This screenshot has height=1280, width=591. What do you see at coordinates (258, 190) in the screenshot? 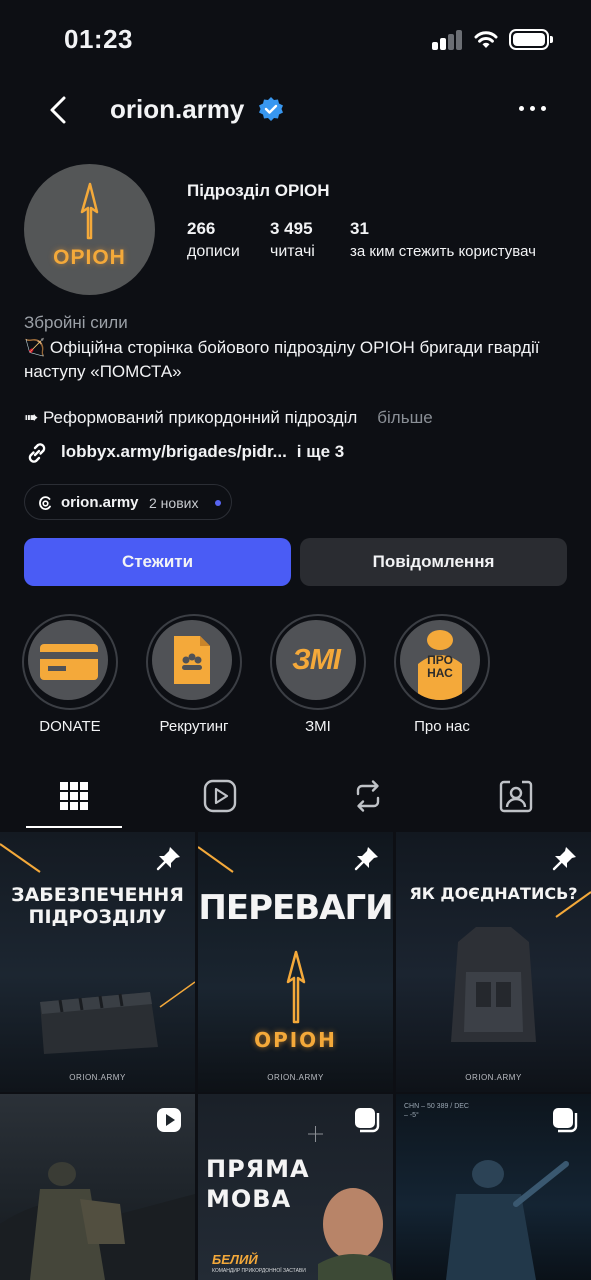
I see `profile-name: Підрозділ ОРІОН` at bounding box center [258, 190].